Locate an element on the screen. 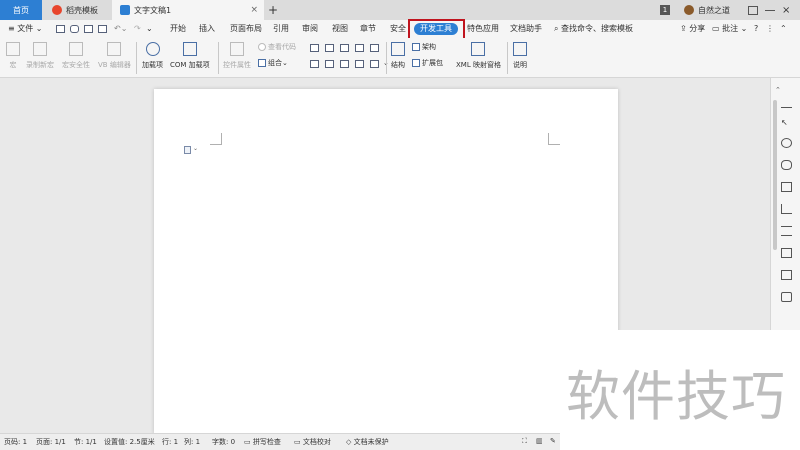 The image size is (800, 450). fullscreen-icon: ⛶ is located at coordinates (524, 441).